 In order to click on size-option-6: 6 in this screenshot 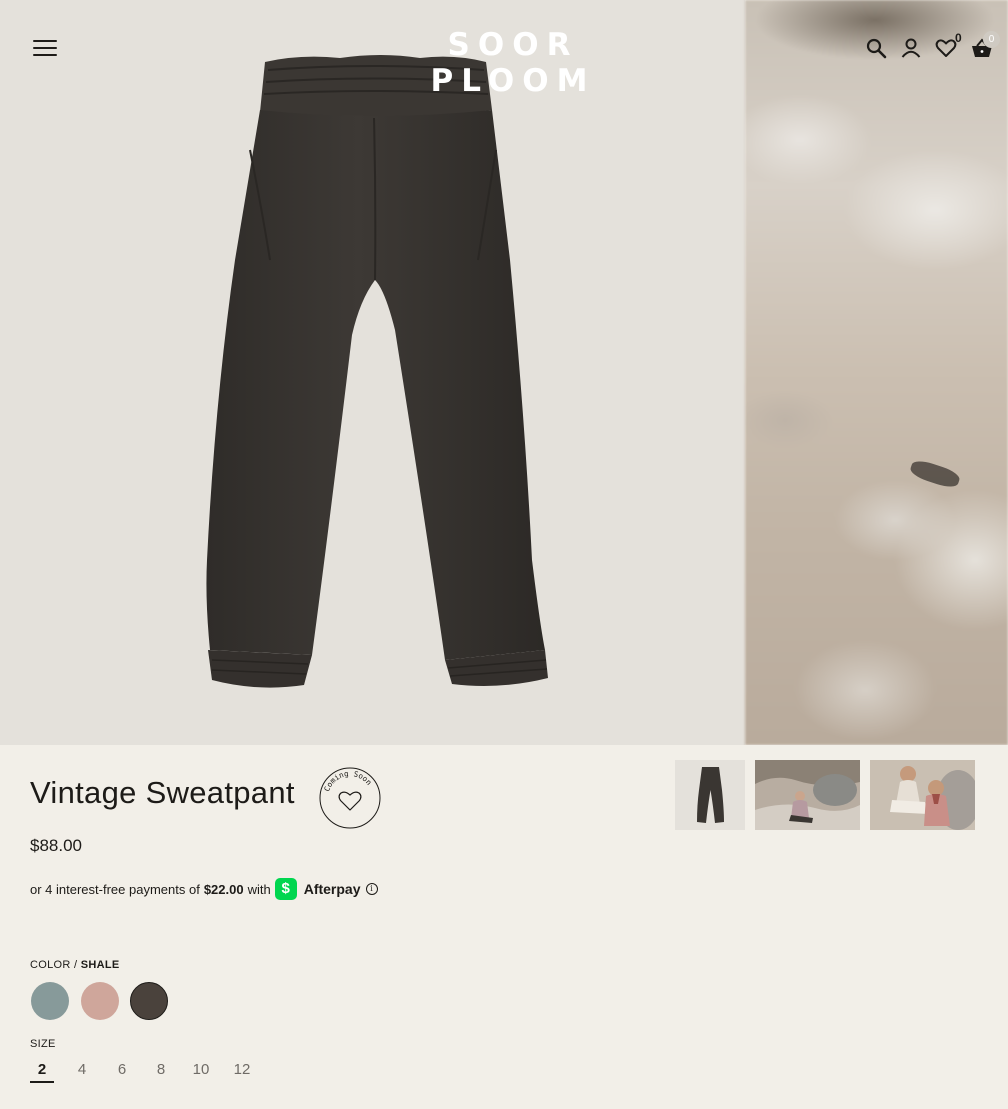, I will do `click(122, 1069)`.